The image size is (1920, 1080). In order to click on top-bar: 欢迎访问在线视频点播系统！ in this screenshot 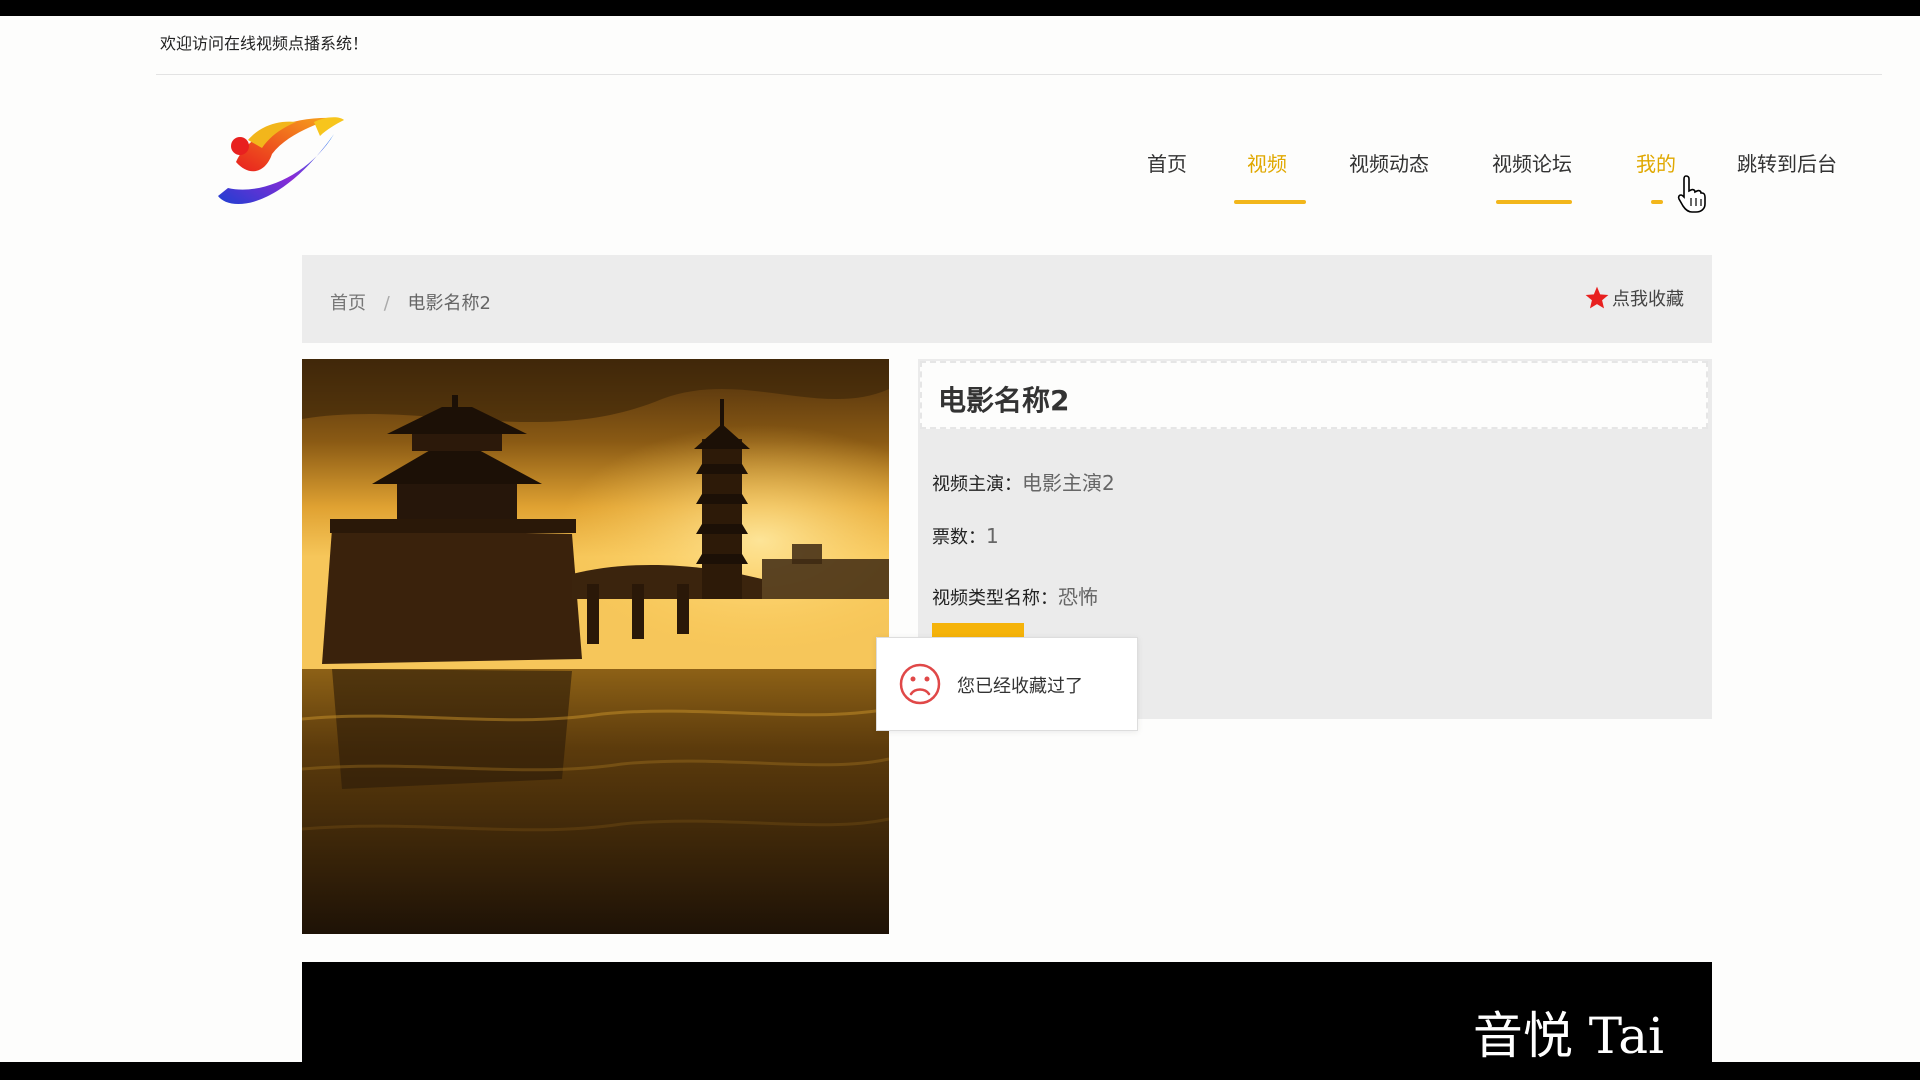, I will do `click(1019, 45)`.